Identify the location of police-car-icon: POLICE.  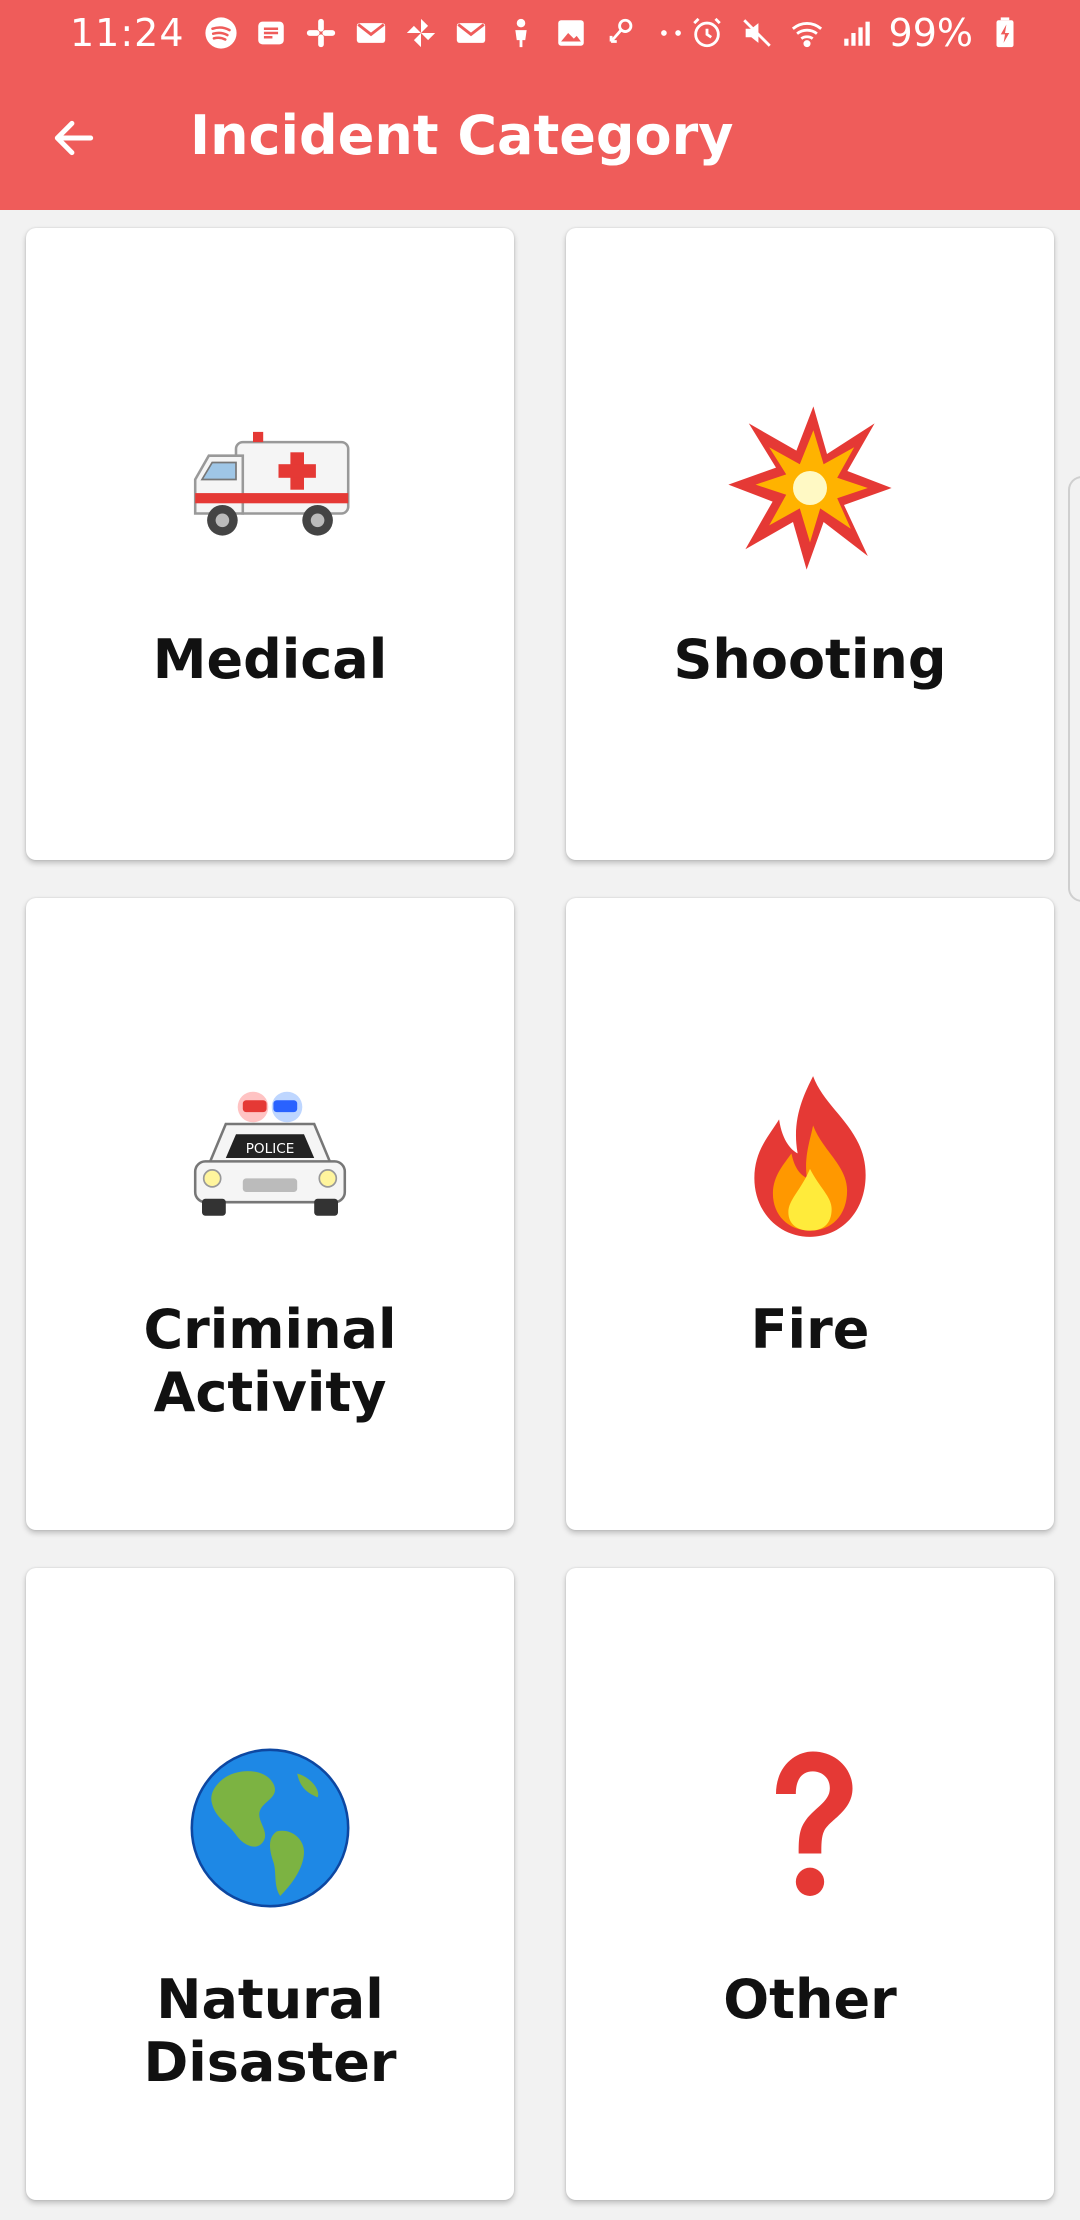
(270, 1158).